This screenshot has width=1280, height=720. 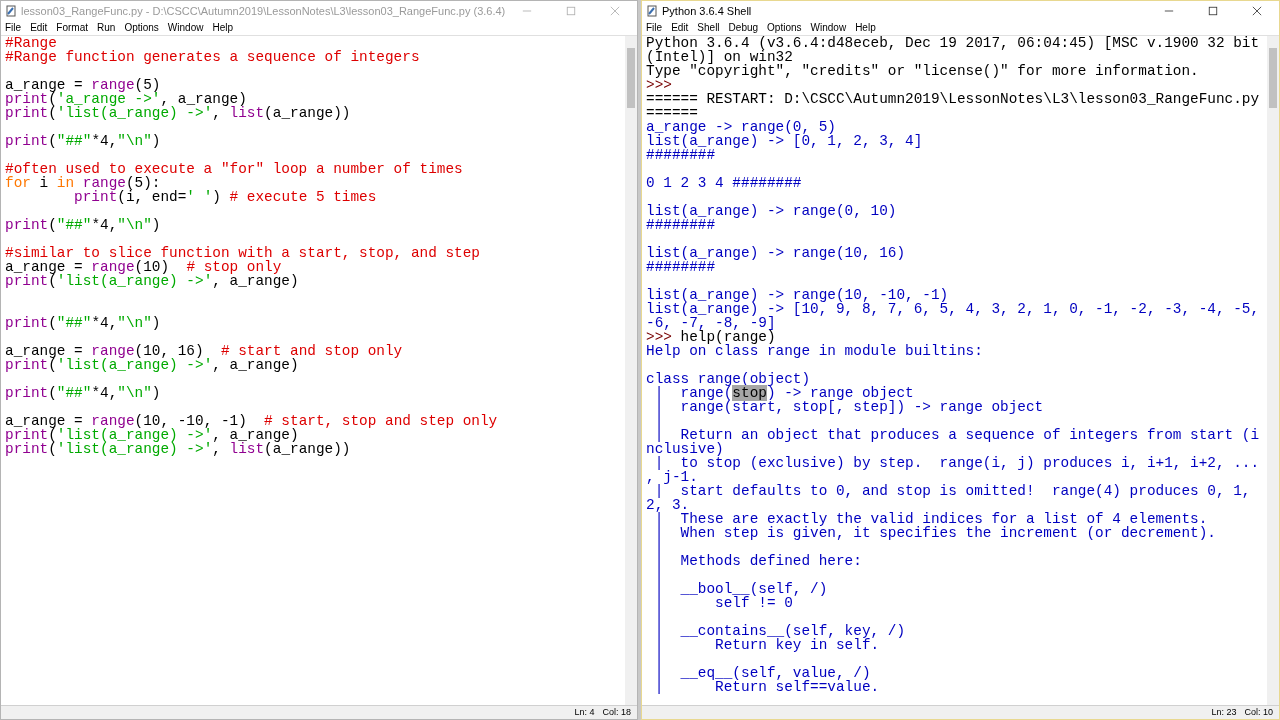 I want to click on code-text: (5):, so click(x=143, y=183).